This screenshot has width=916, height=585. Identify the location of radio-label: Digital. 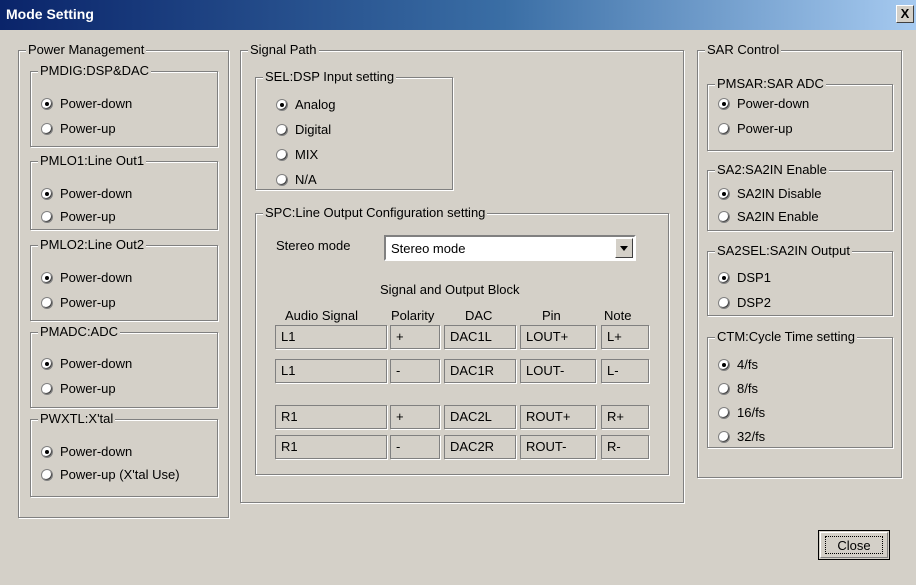
(313, 129).